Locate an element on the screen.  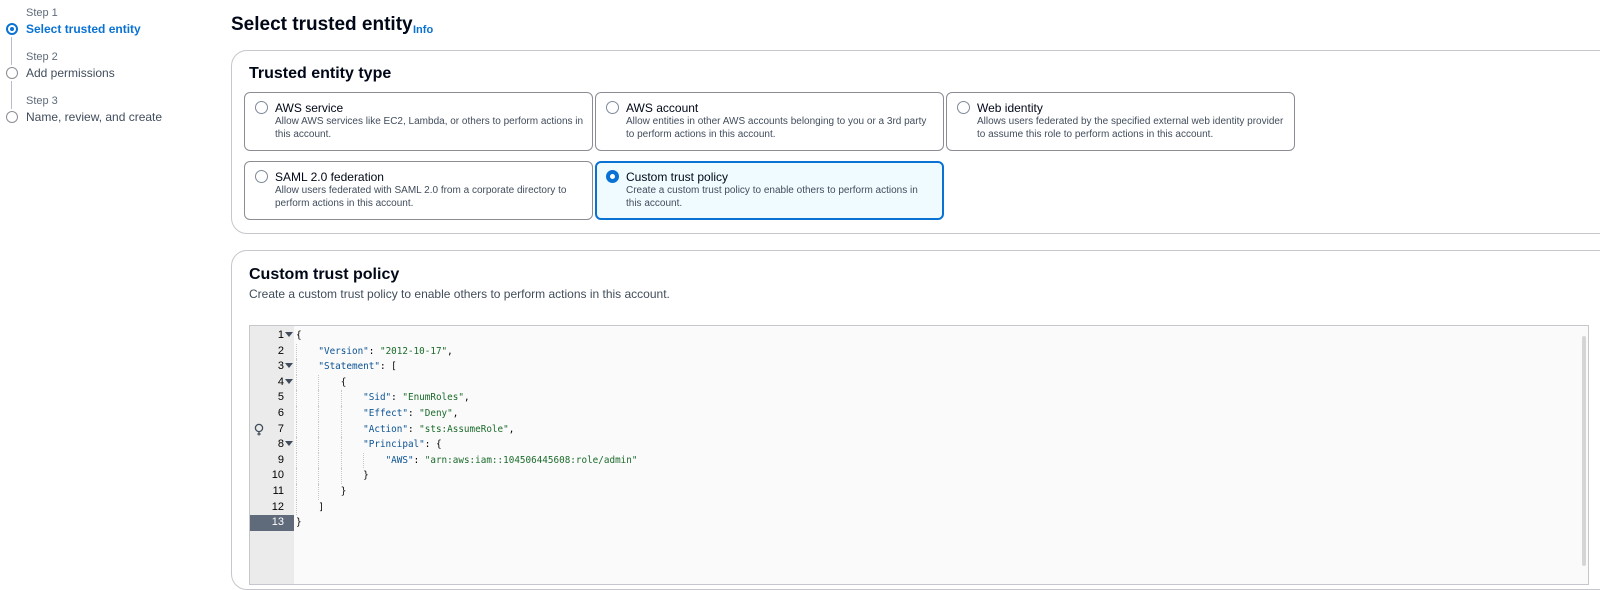
editor-gutter: 1 2 3 4 5 6 7 8 9 10 11 12 13 is located at coordinates (272, 455).